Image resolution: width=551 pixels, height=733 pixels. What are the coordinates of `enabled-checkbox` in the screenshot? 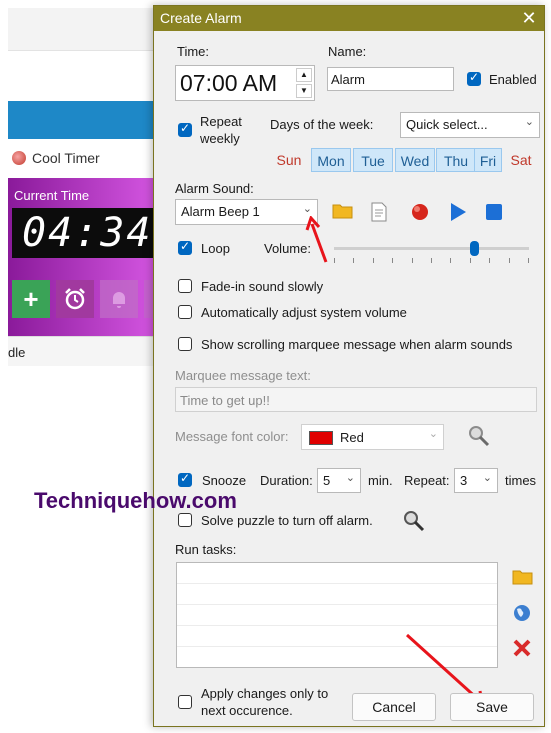 It's located at (474, 78).